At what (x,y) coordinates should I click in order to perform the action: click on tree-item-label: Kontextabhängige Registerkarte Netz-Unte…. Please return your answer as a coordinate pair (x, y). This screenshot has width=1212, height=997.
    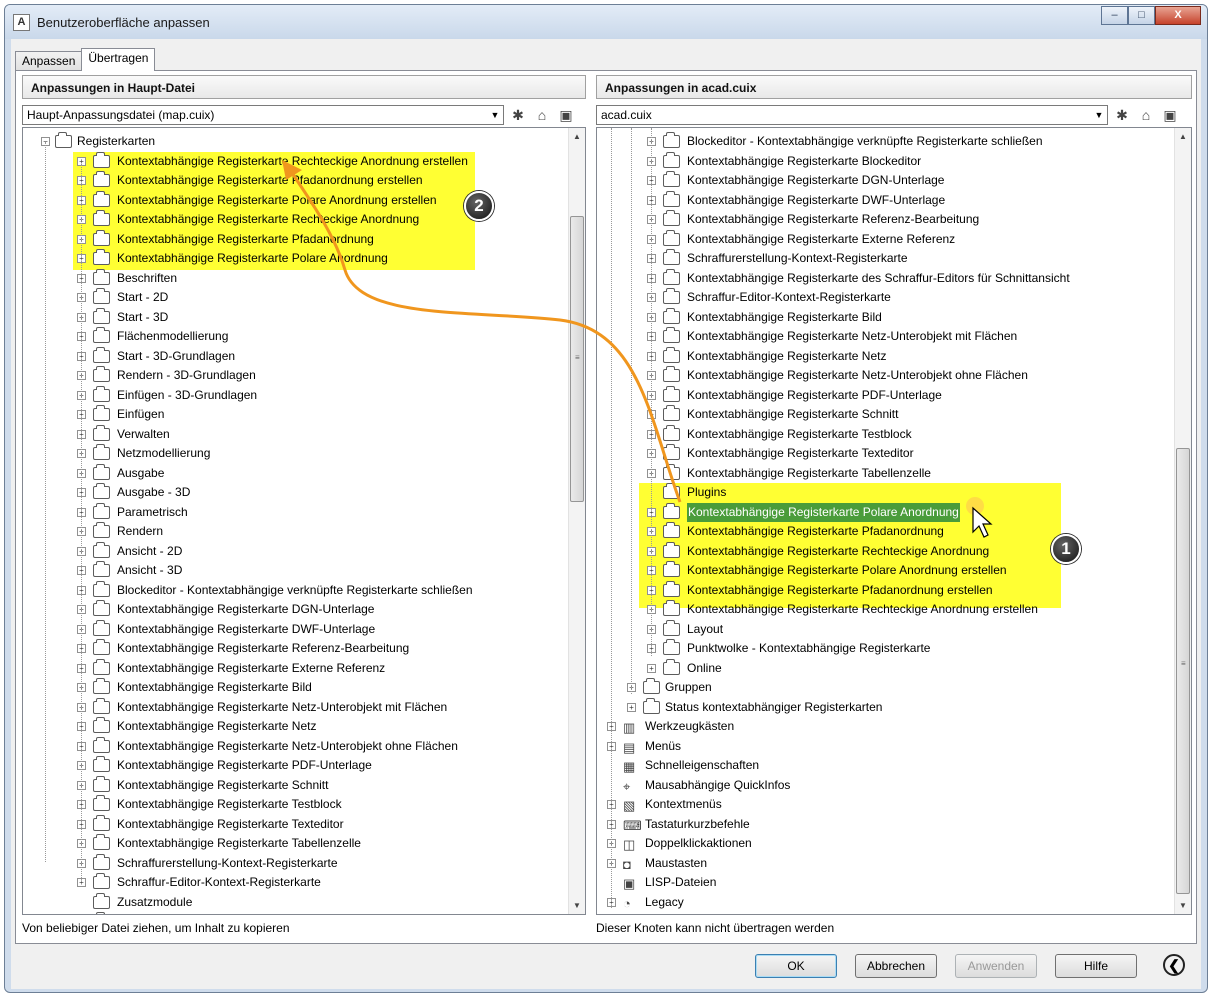
    Looking at the image, I should click on (282, 706).